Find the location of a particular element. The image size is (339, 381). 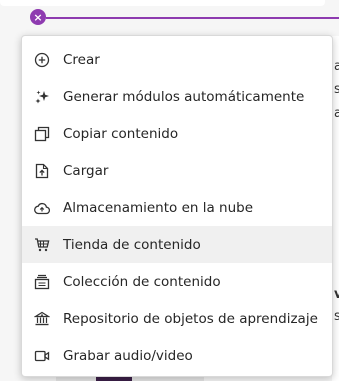

plus-circle-icon is located at coordinates (42, 60).